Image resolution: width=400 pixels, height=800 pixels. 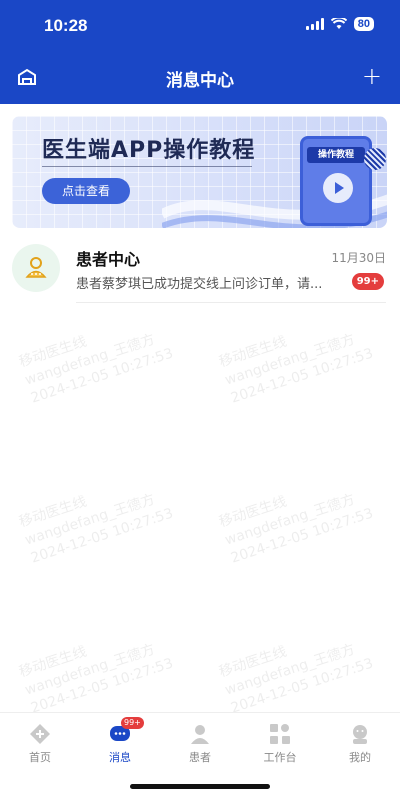 What do you see at coordinates (231, 302) in the screenshot?
I see `list-divider` at bounding box center [231, 302].